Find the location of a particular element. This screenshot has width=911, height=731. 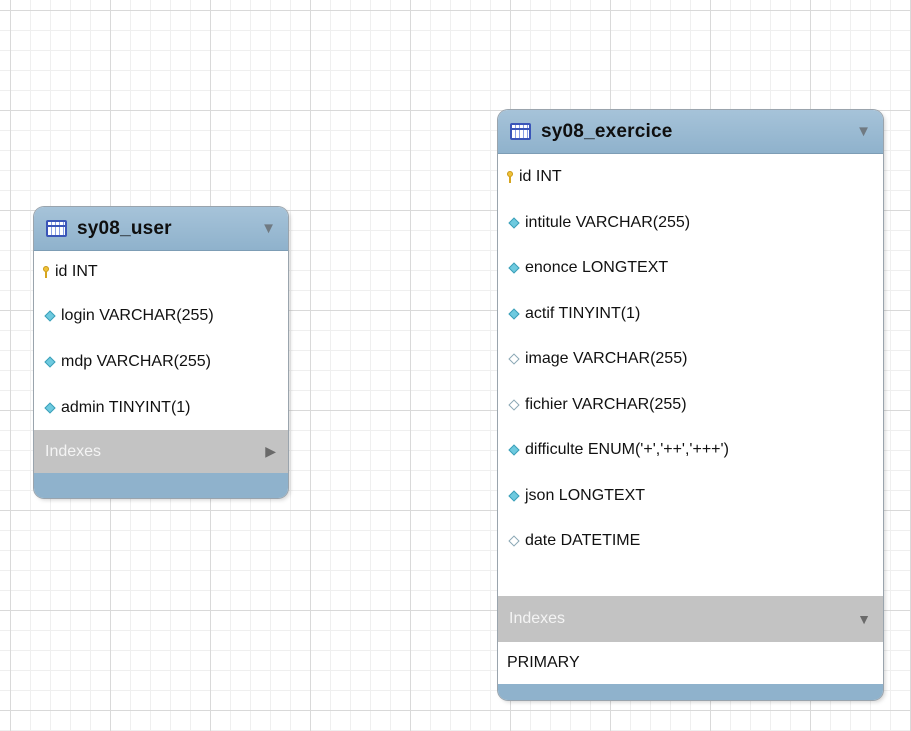

column-row: intitule VARCHAR(255) is located at coordinates (690, 222).